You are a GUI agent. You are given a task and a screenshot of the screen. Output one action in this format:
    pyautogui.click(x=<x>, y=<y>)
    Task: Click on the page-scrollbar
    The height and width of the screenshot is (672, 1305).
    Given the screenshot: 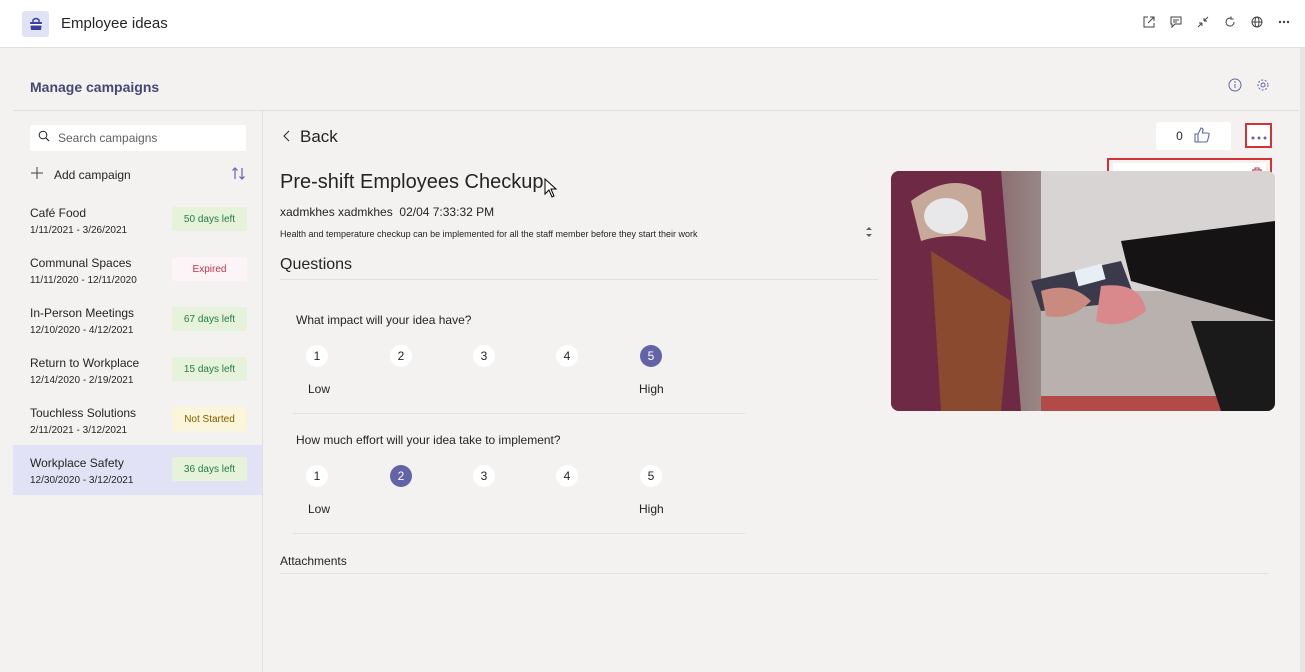 What is the action you would take?
    pyautogui.click(x=1302, y=360)
    